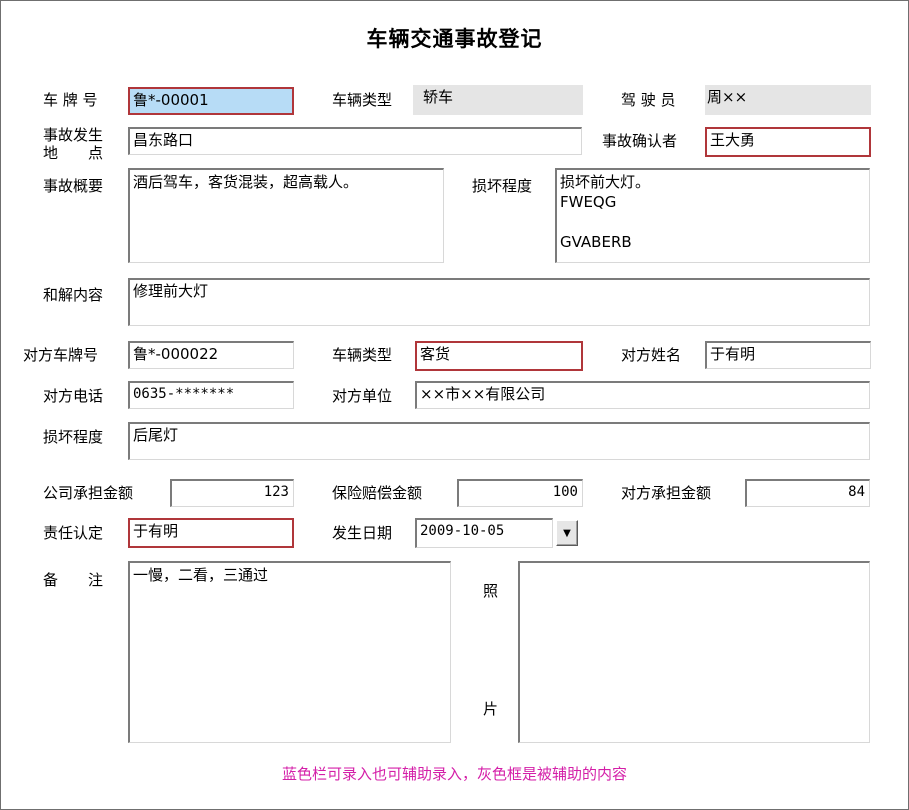 The height and width of the screenshot is (810, 909). Describe the element at coordinates (232, 493) in the screenshot. I see `company-amount-input: 123` at that location.